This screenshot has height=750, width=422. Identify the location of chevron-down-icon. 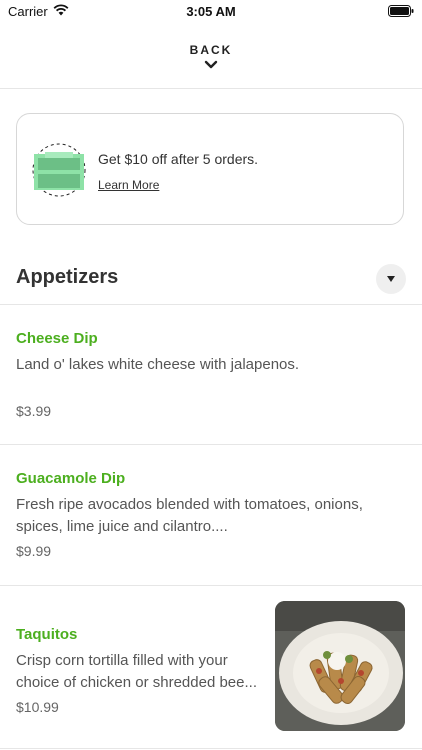
(211, 64).